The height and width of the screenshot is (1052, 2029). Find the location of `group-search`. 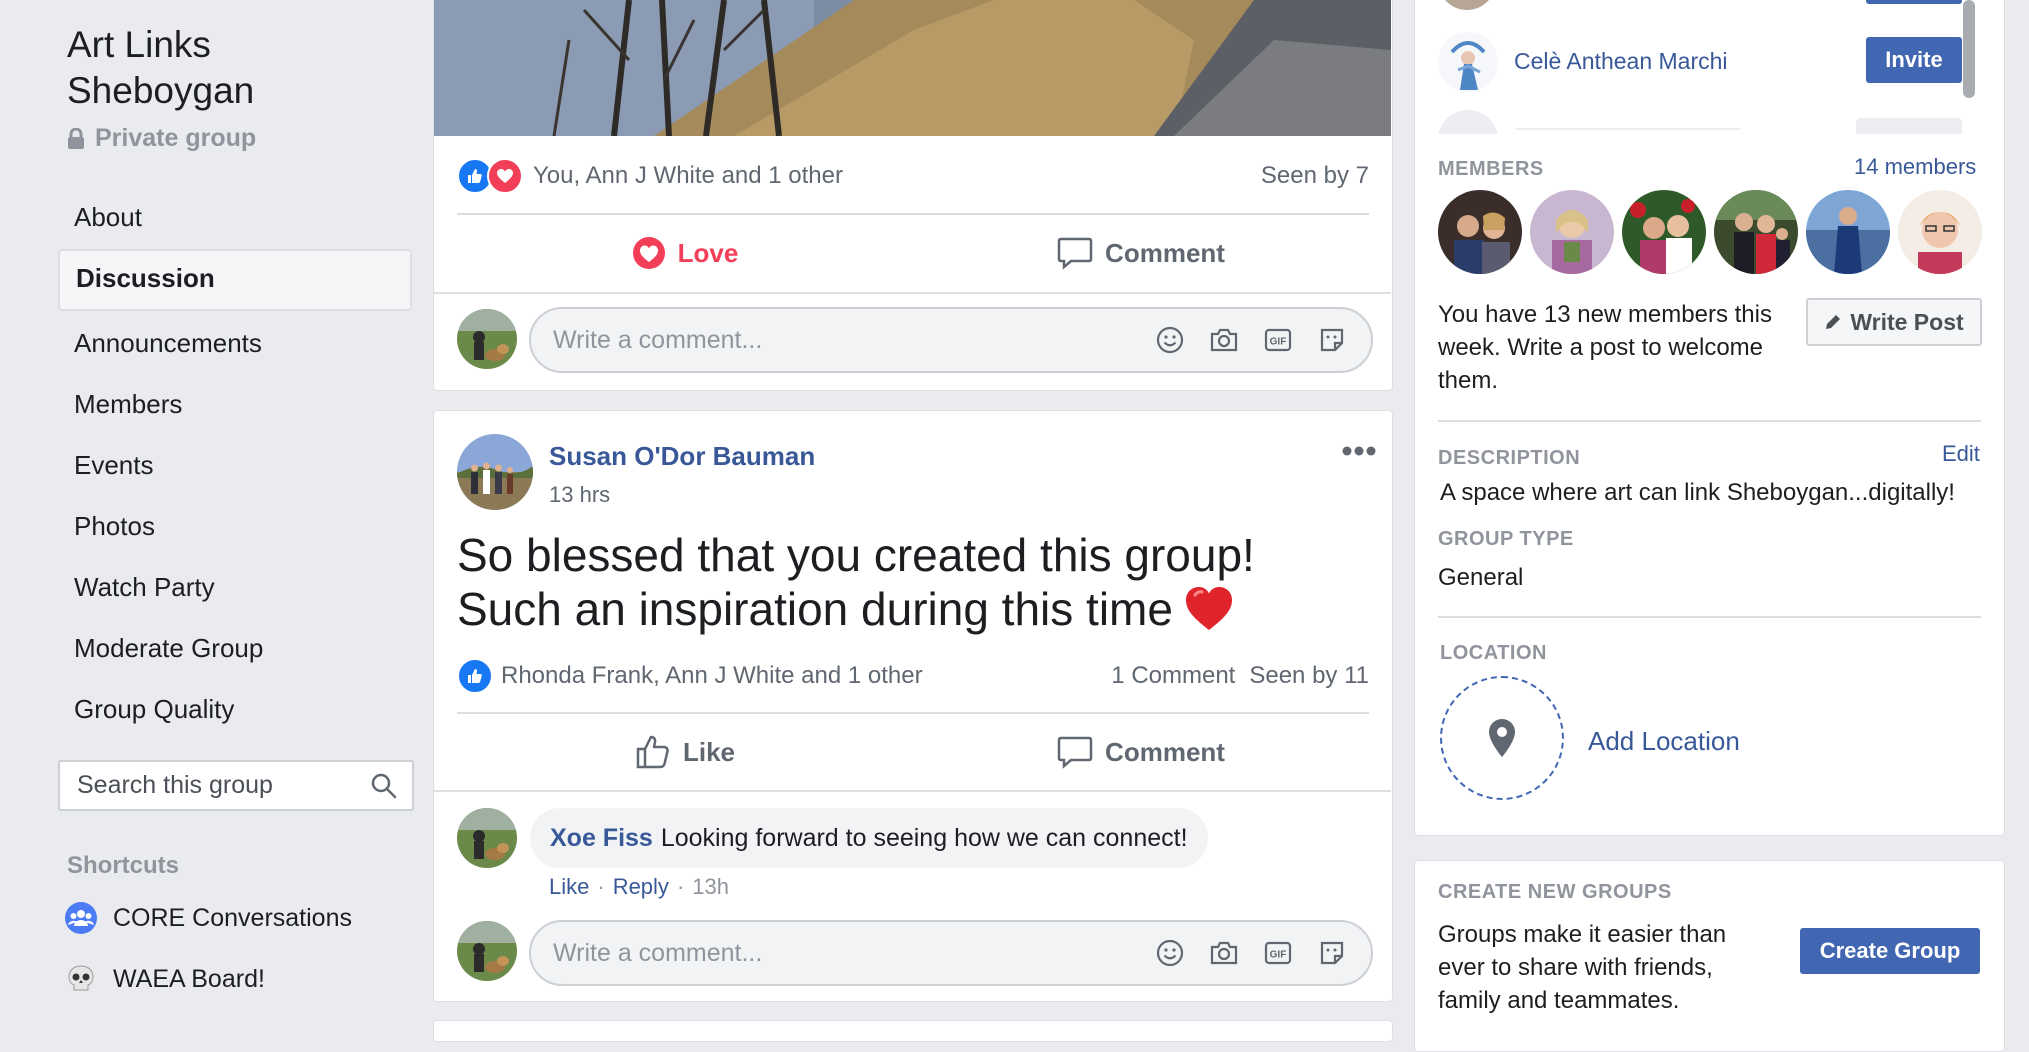

group-search is located at coordinates (236, 785).